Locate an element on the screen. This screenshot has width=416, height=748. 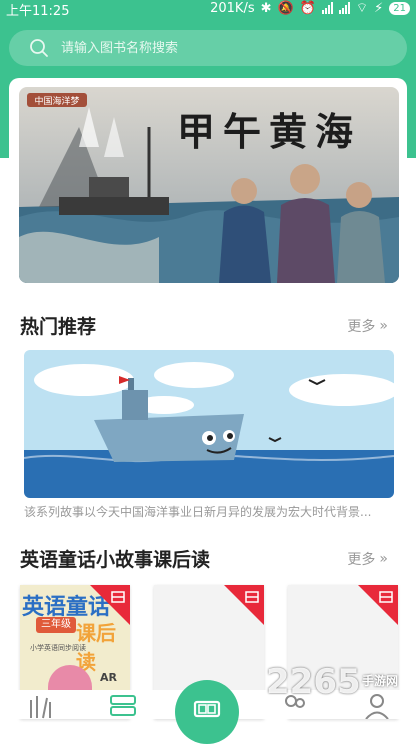
book-stack-icon is located at coordinates (123, 705).